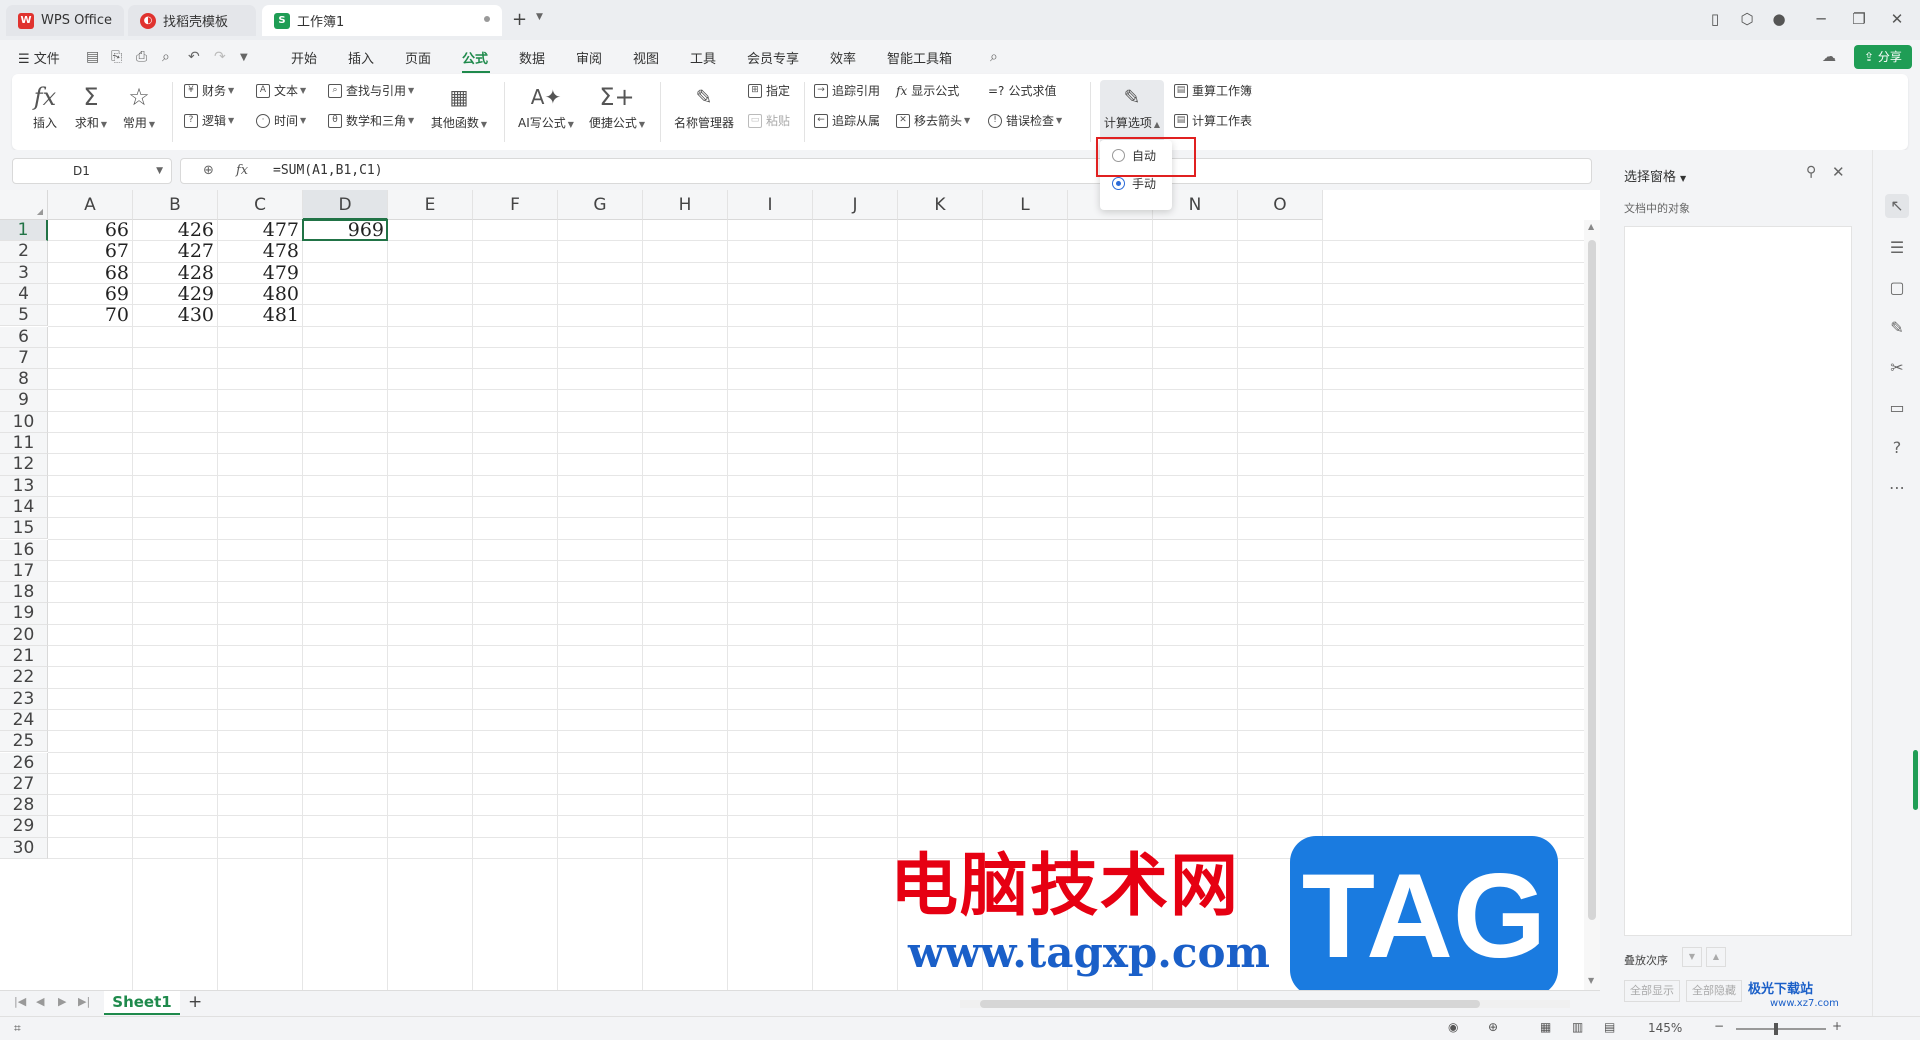  I want to click on book-icon: ▭, so click(1897, 408).